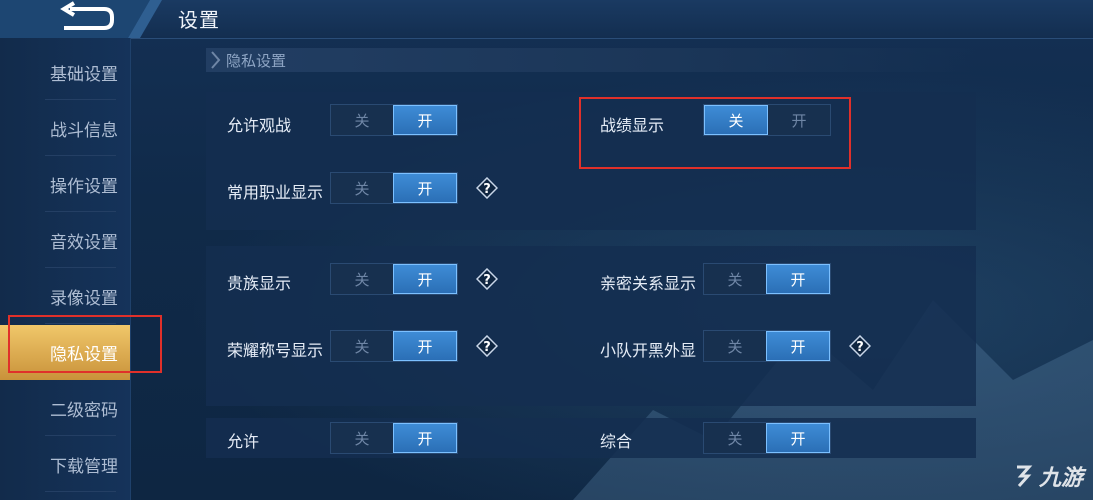 The width and height of the screenshot is (1093, 500). I want to click on watermark-text: 九游, so click(1060, 478).